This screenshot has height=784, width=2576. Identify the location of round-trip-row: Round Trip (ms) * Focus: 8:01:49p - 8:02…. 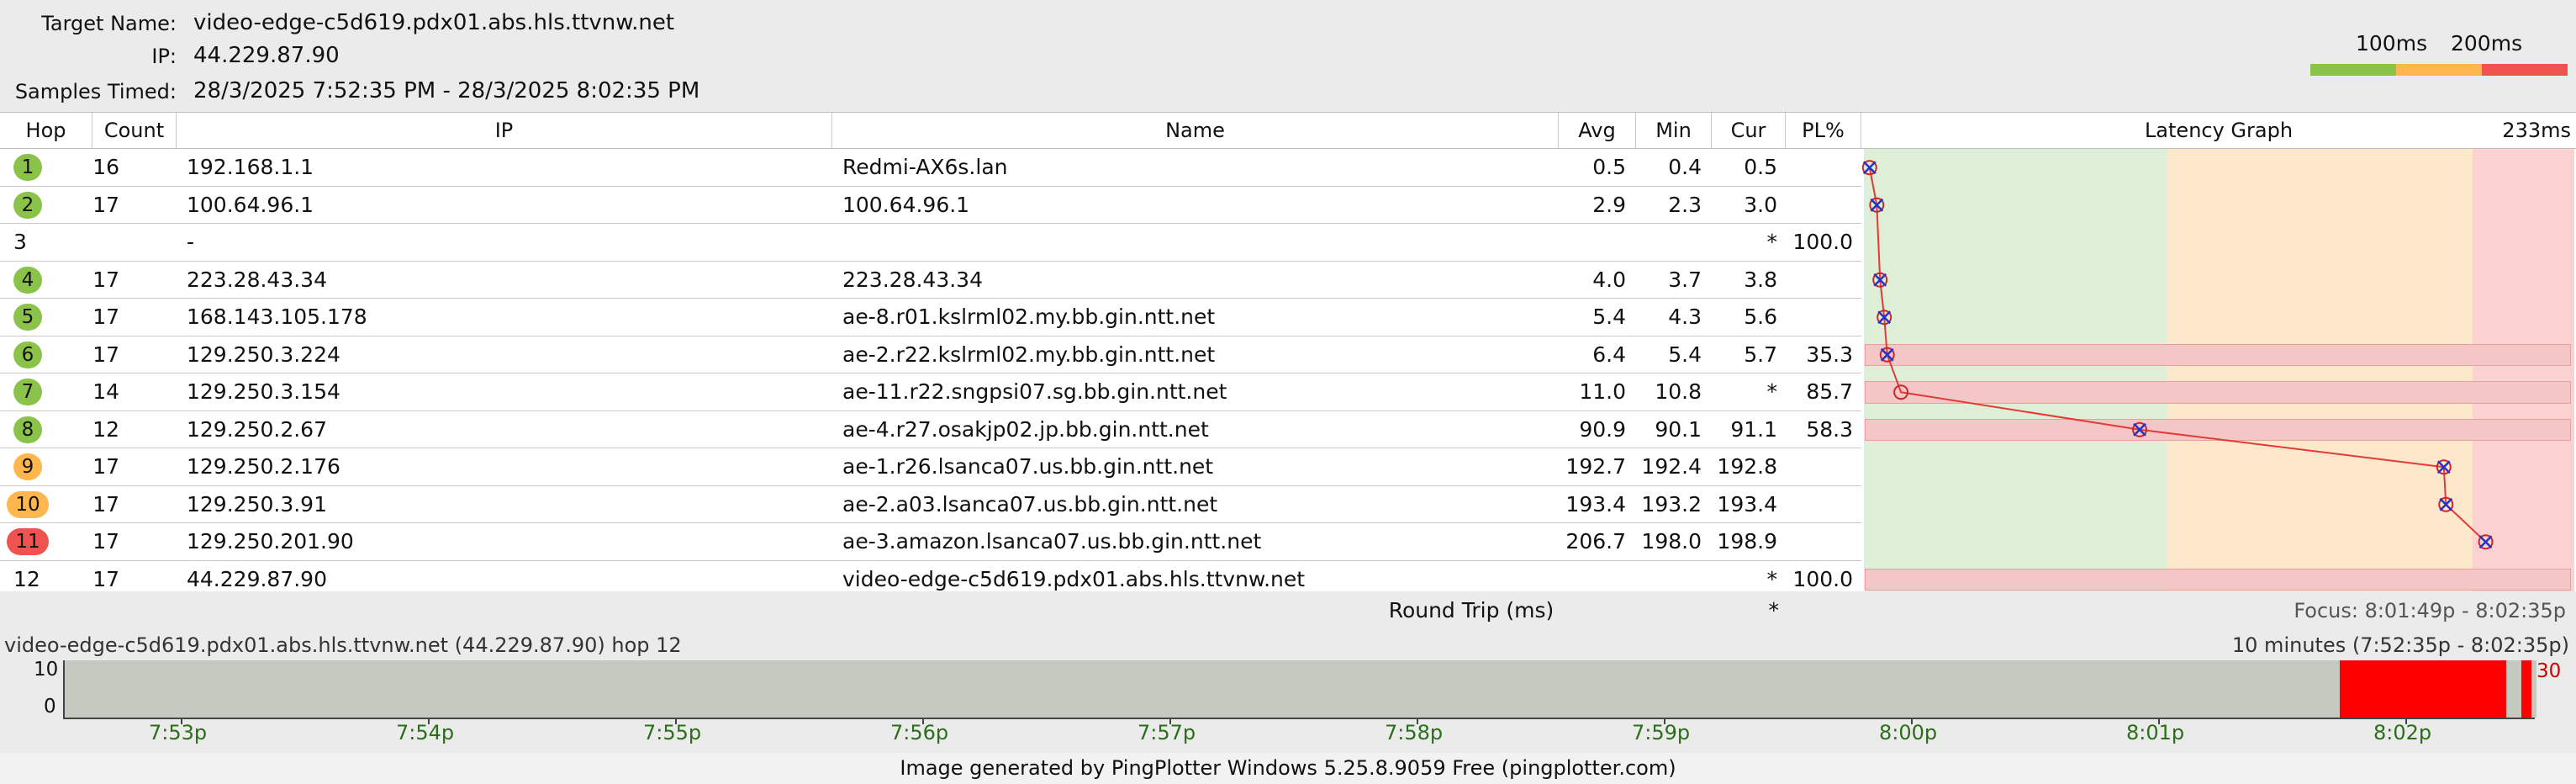
(1288, 610).